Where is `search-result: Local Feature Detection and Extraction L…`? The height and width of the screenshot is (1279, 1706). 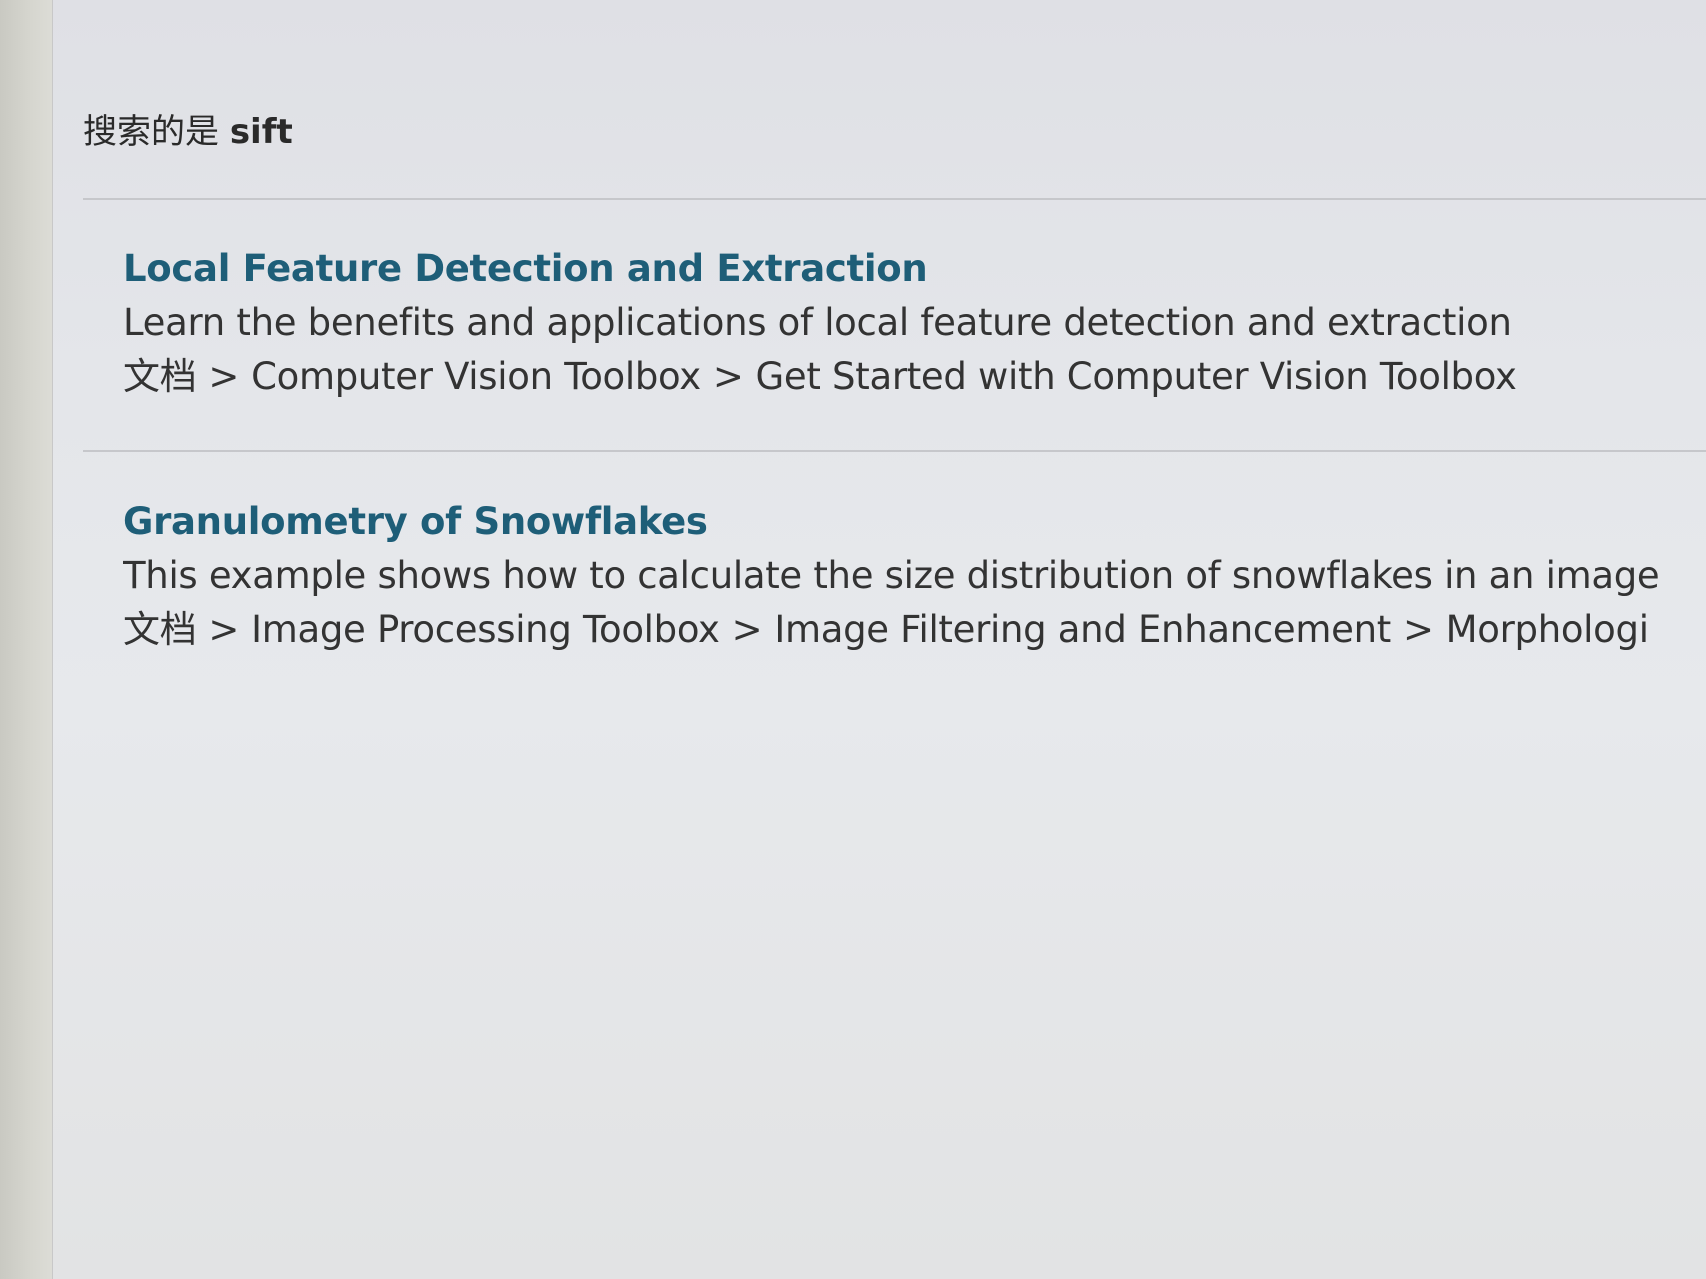 search-result: Local Feature Detection and Extraction L… is located at coordinates (914, 323).